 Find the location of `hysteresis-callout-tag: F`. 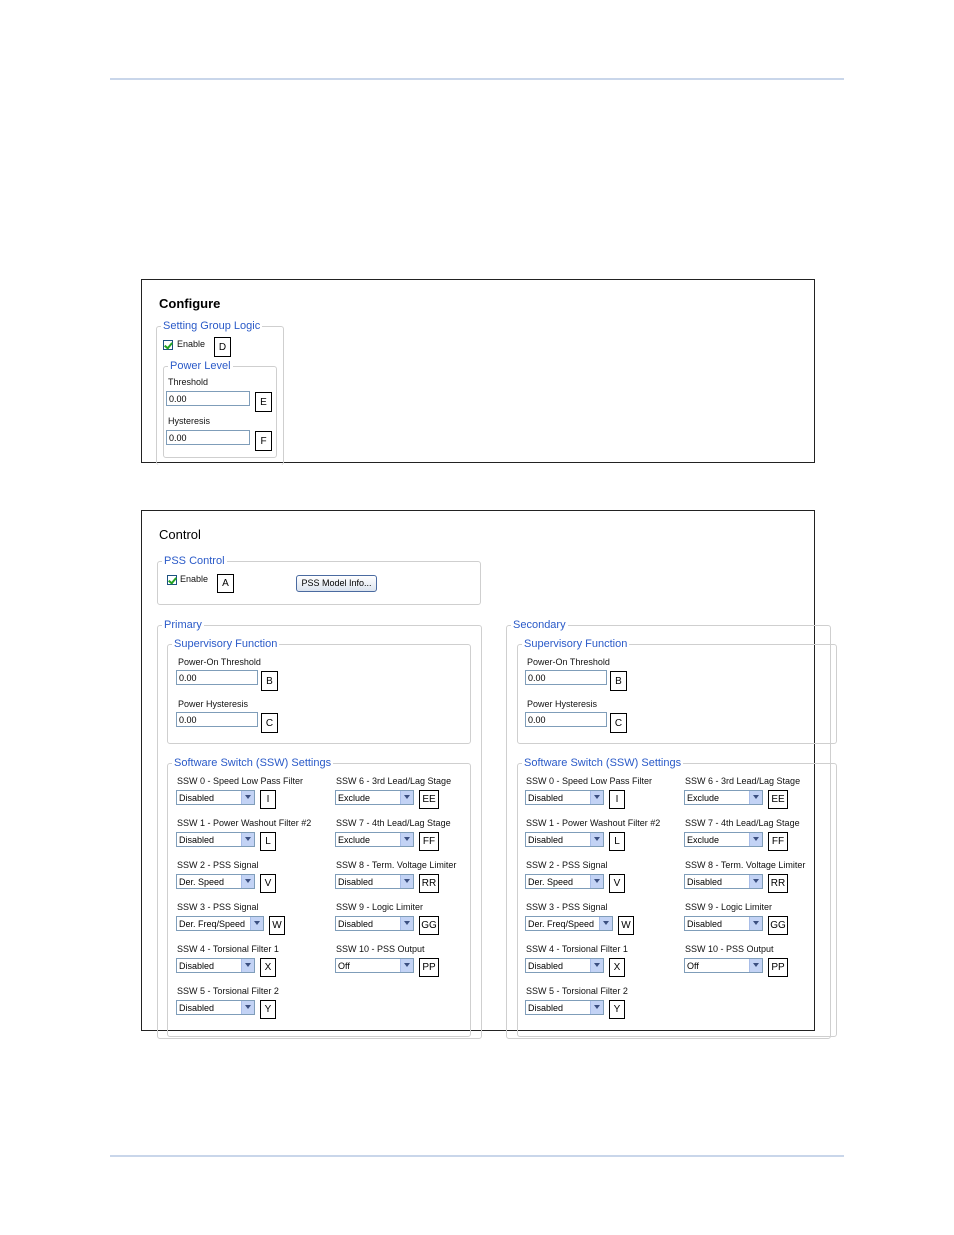

hysteresis-callout-tag: F is located at coordinates (263, 441).